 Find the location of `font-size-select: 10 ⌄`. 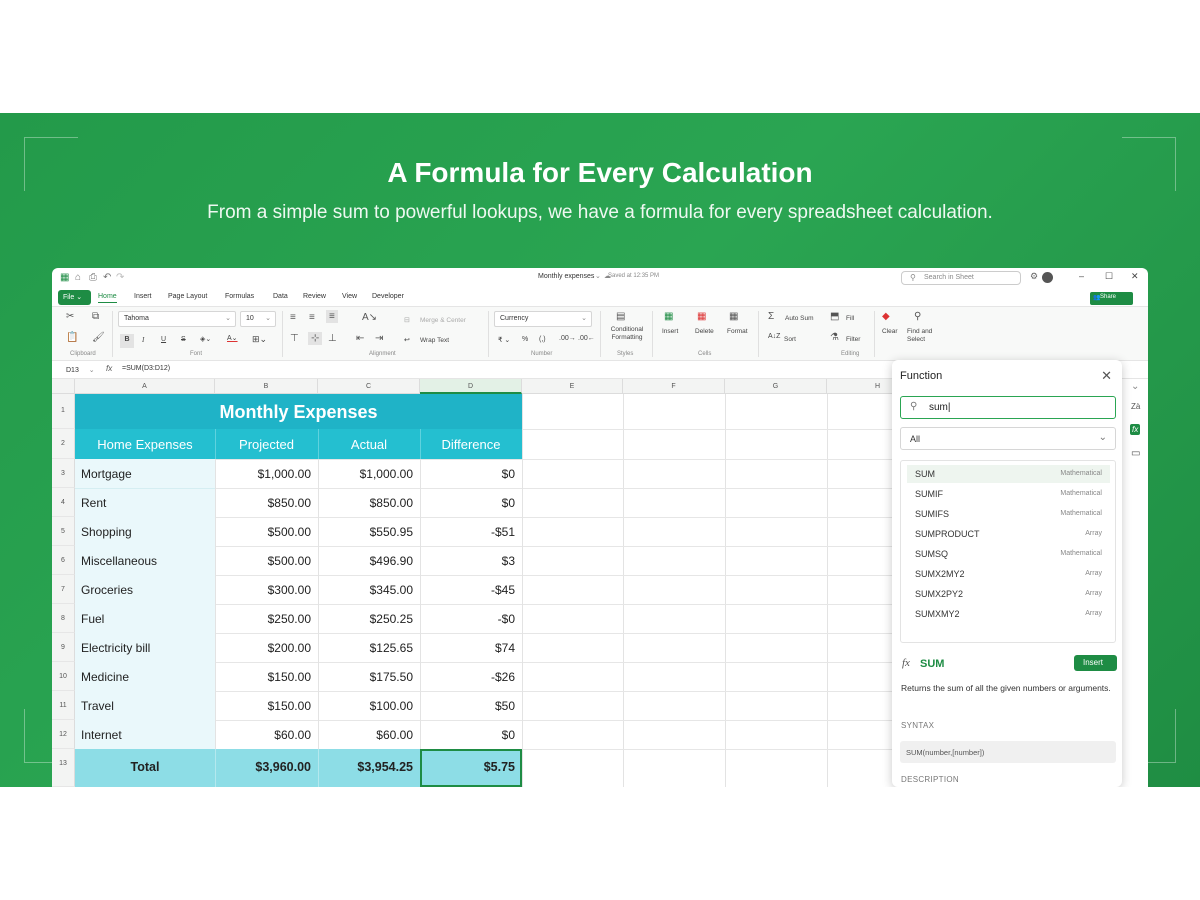

font-size-select: 10 ⌄ is located at coordinates (258, 319).